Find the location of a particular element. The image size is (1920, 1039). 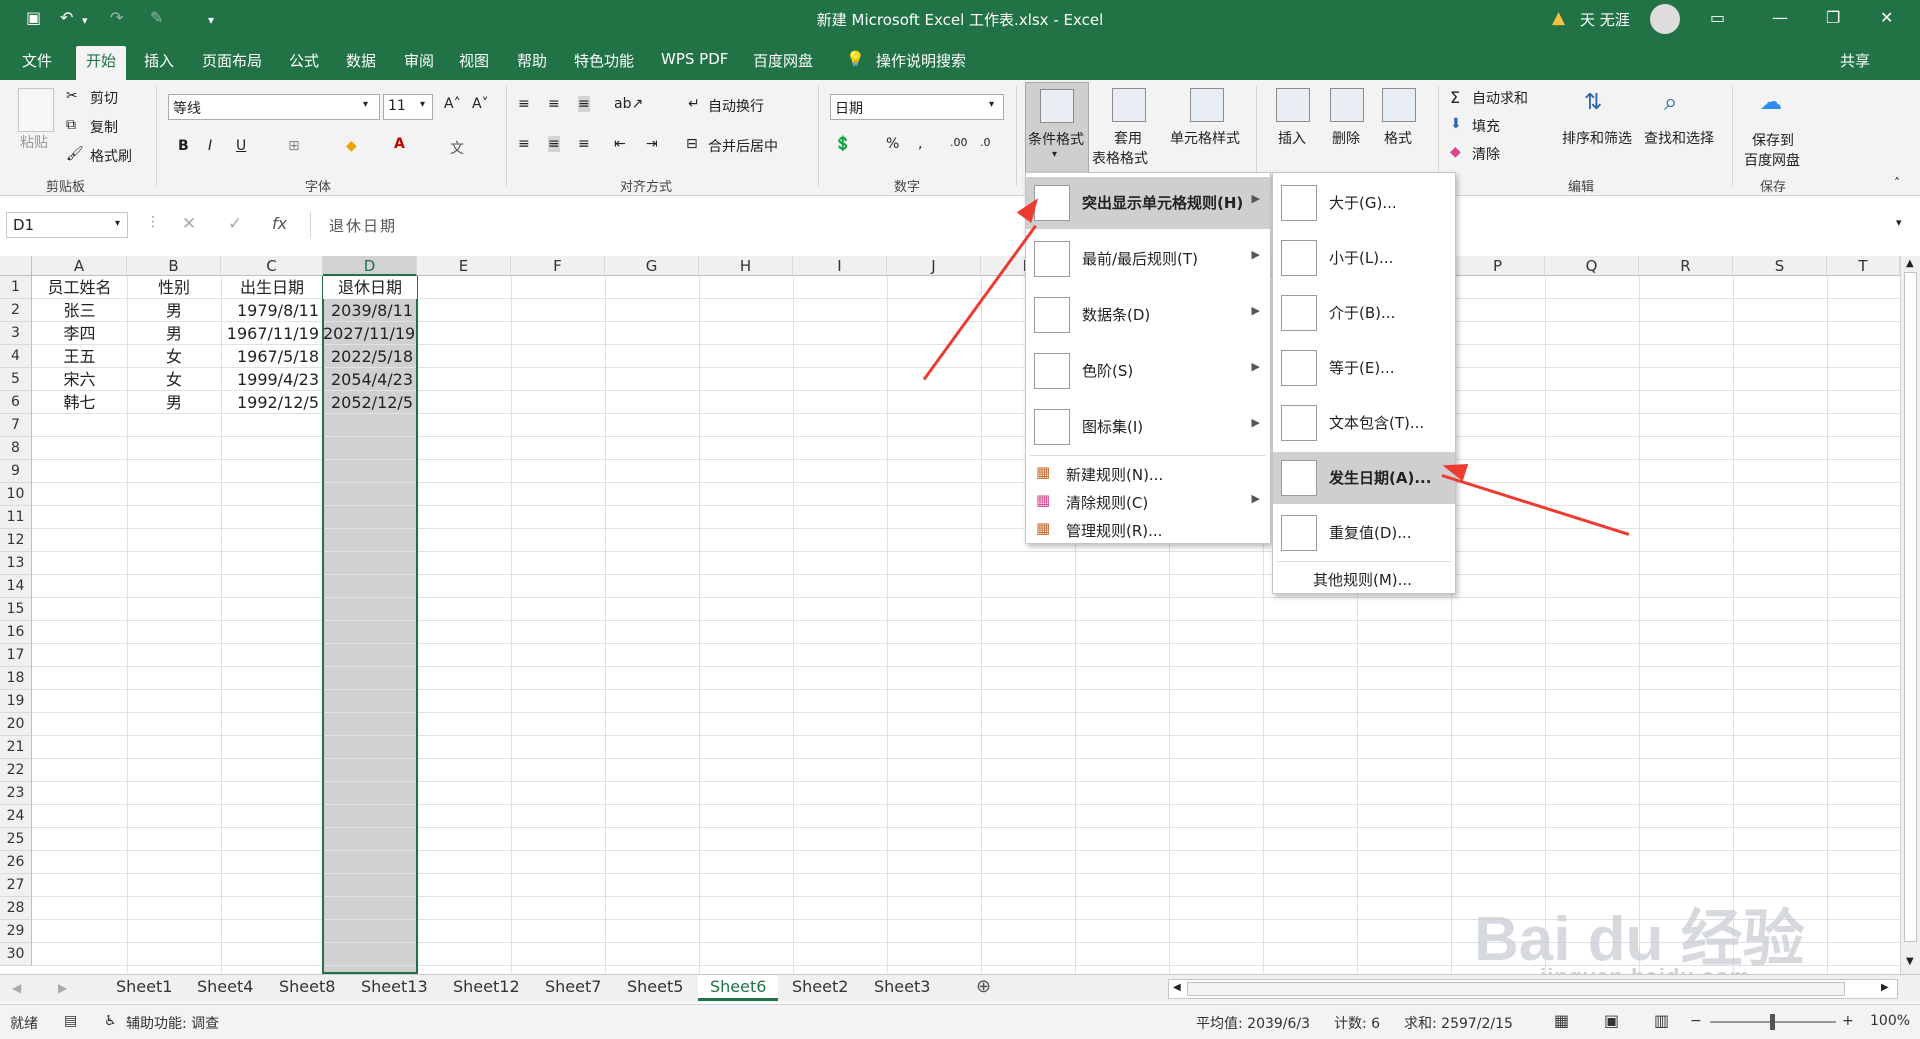

zoom-out-icon: − is located at coordinates (1696, 1021).